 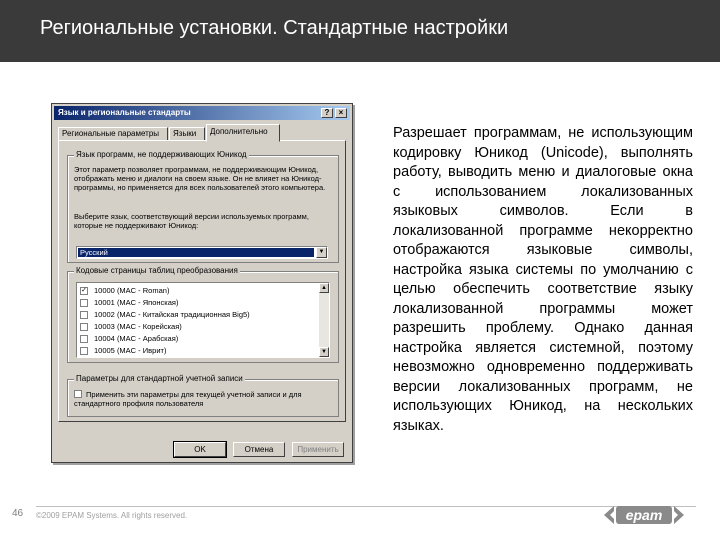 What do you see at coordinates (341, 113) in the screenshot?
I see `close-button: ×` at bounding box center [341, 113].